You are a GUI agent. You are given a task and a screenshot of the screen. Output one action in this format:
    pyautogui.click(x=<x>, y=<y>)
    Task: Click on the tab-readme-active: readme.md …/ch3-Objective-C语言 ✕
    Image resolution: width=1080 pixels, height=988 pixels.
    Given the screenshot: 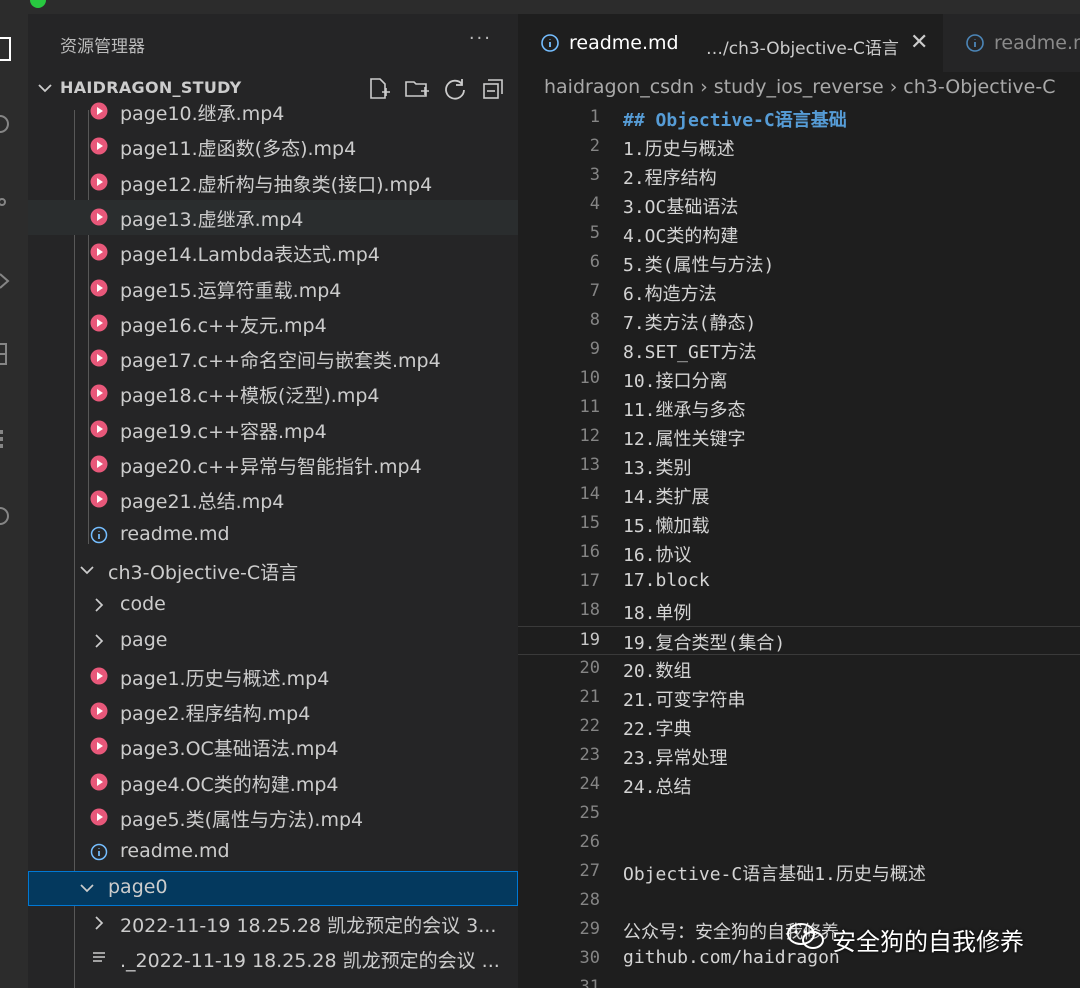 What is the action you would take?
    pyautogui.click(x=730, y=43)
    